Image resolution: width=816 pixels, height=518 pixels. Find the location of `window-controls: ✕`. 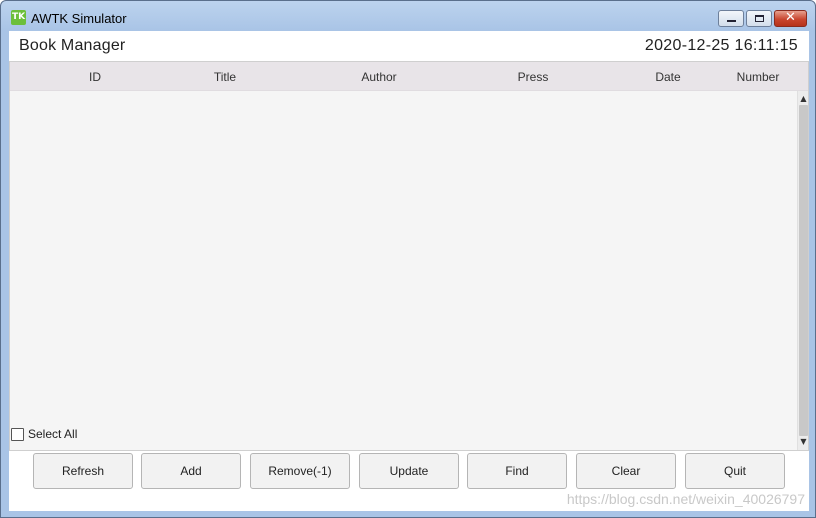

window-controls: ✕ is located at coordinates (762, 18).